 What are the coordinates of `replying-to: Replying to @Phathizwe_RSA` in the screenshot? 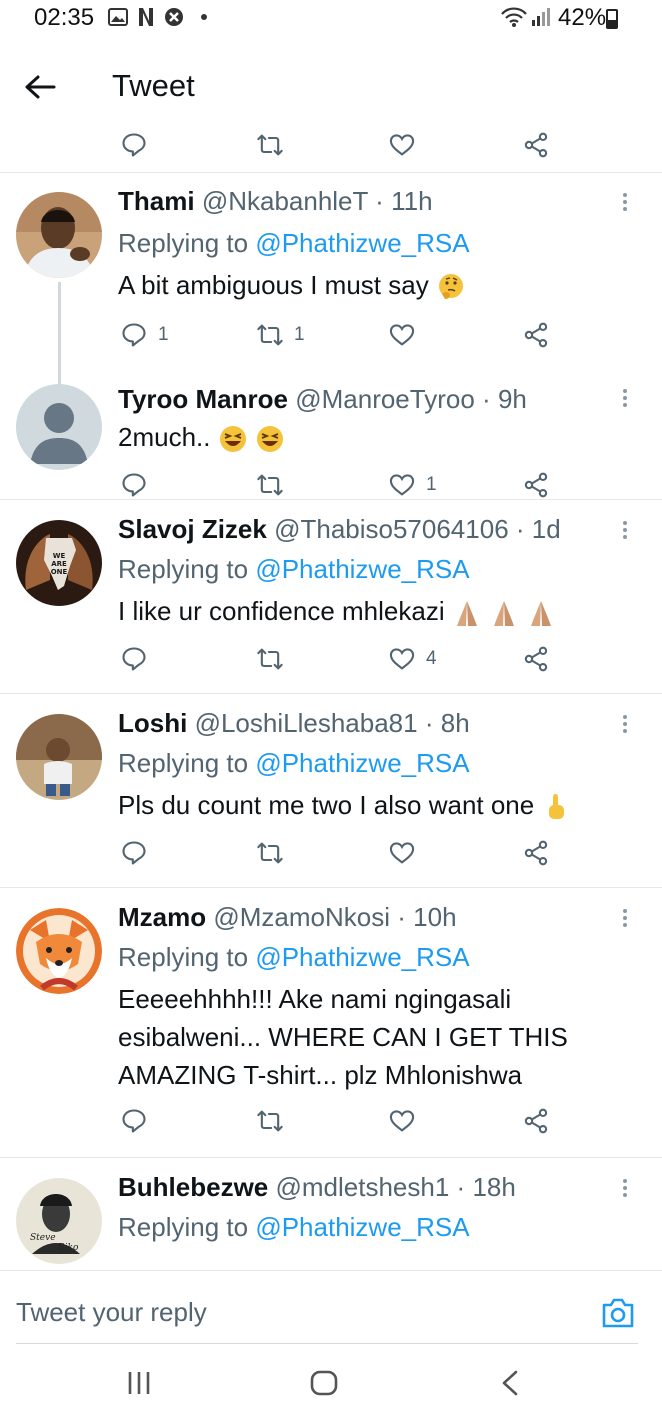 It's located at (294, 1227).